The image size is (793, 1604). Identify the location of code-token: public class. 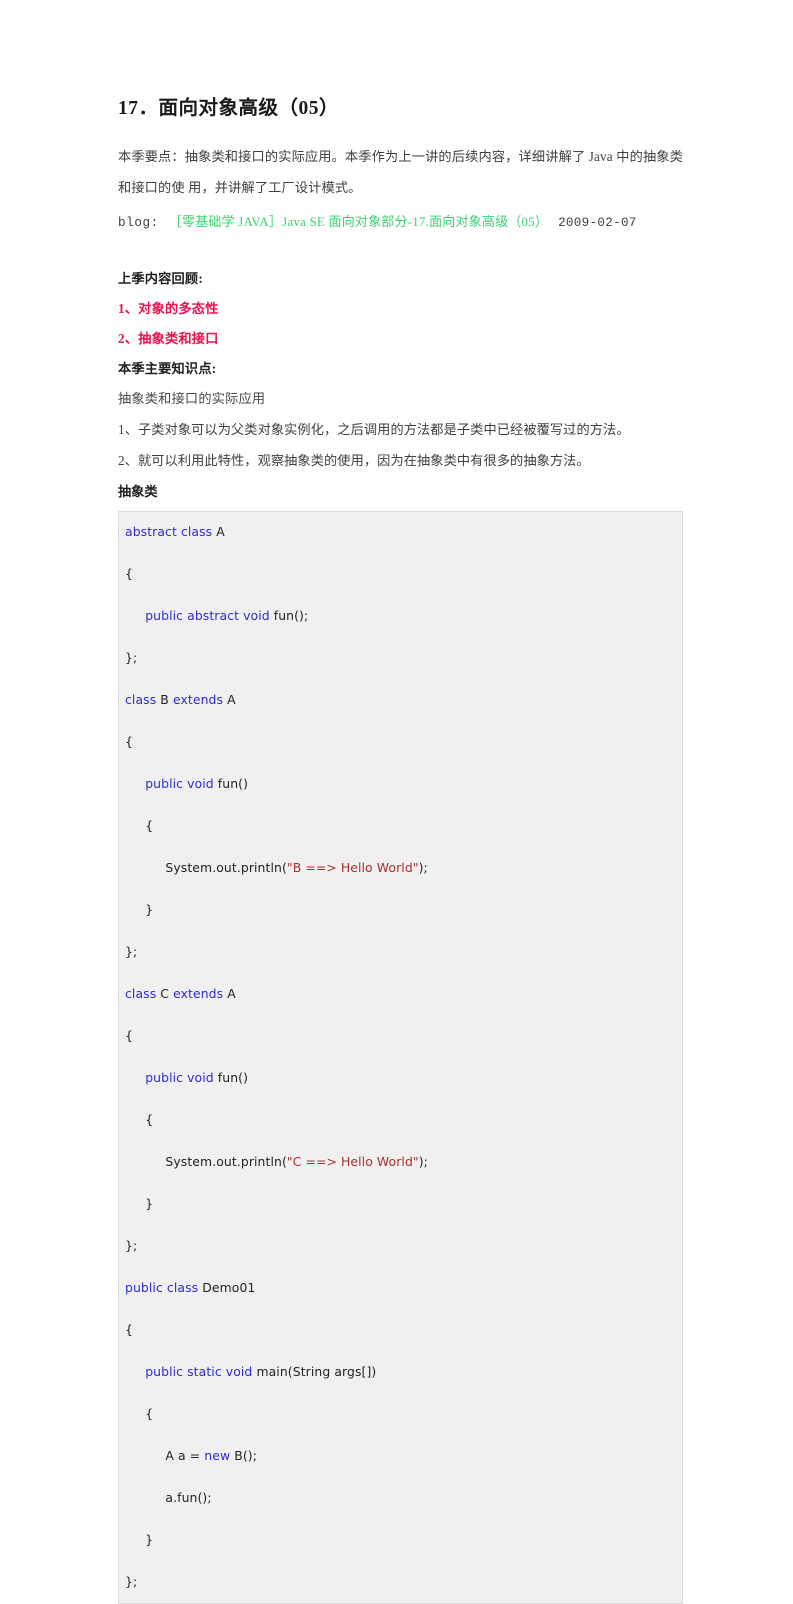
(162, 1288).